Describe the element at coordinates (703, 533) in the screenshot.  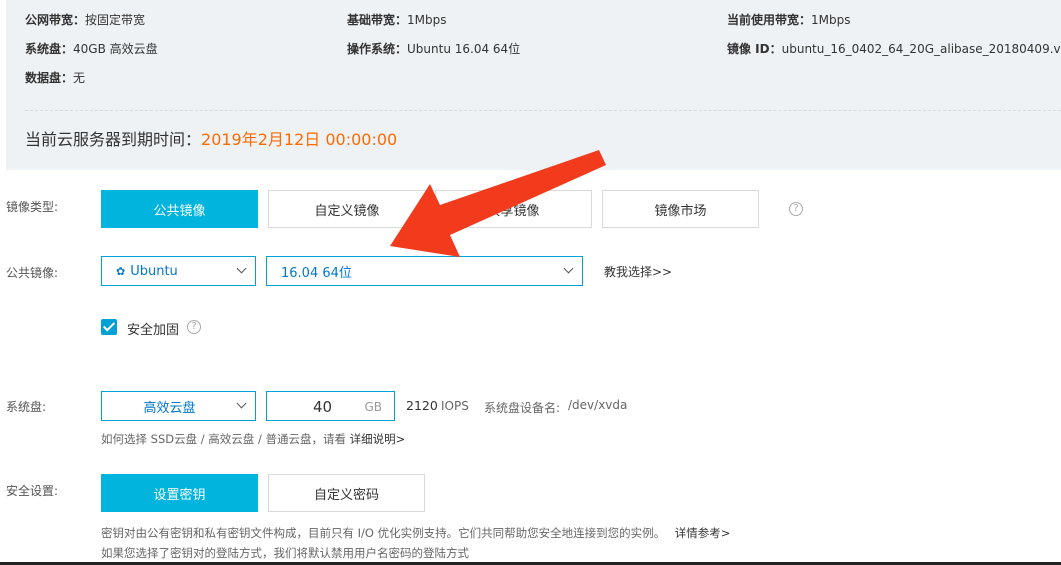
I see `details-link: 详情参考>` at that location.